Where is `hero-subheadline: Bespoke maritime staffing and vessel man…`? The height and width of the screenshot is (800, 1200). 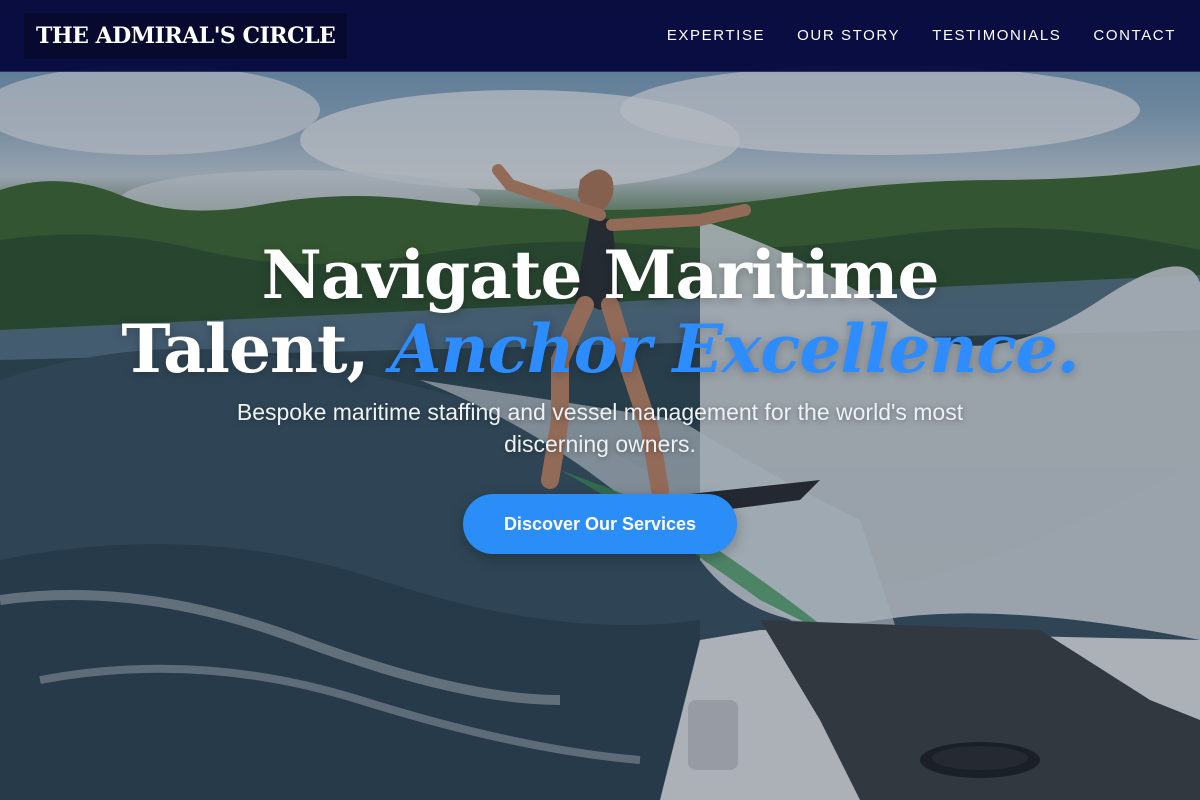 hero-subheadline: Bespoke maritime staffing and vessel man… is located at coordinates (600, 428).